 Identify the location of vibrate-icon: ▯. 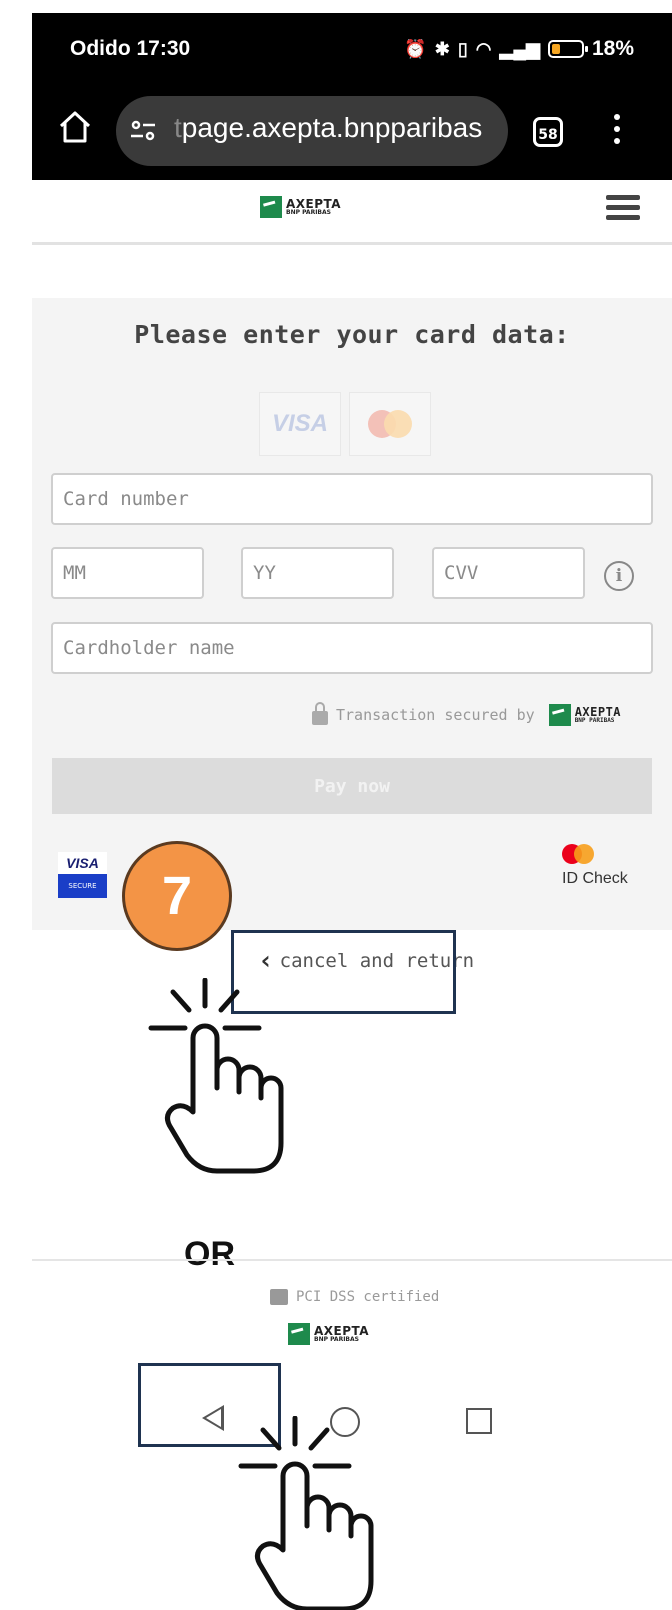
(462, 48).